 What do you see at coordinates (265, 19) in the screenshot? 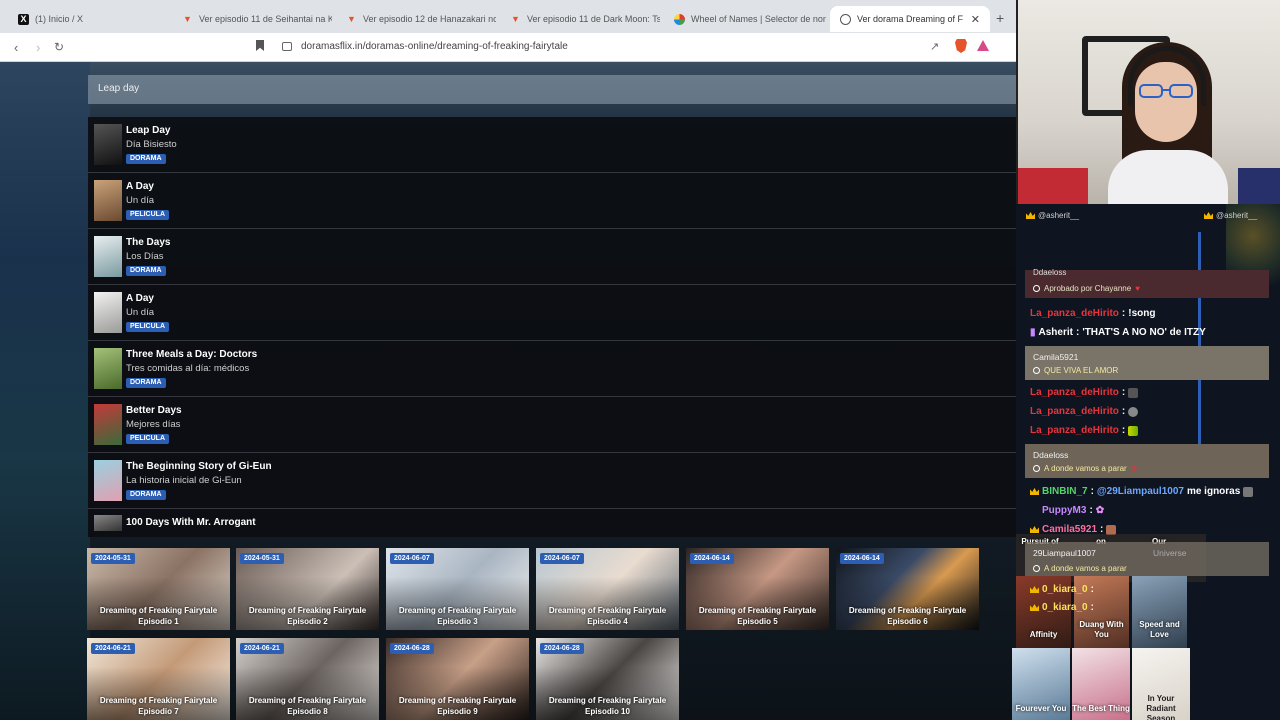
I see `tab-label: Ver episodio 11 de Seihantai na Kimi` at bounding box center [265, 19].